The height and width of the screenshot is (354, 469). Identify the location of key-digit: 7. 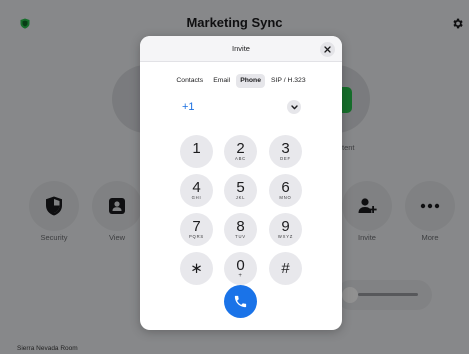
(196, 226).